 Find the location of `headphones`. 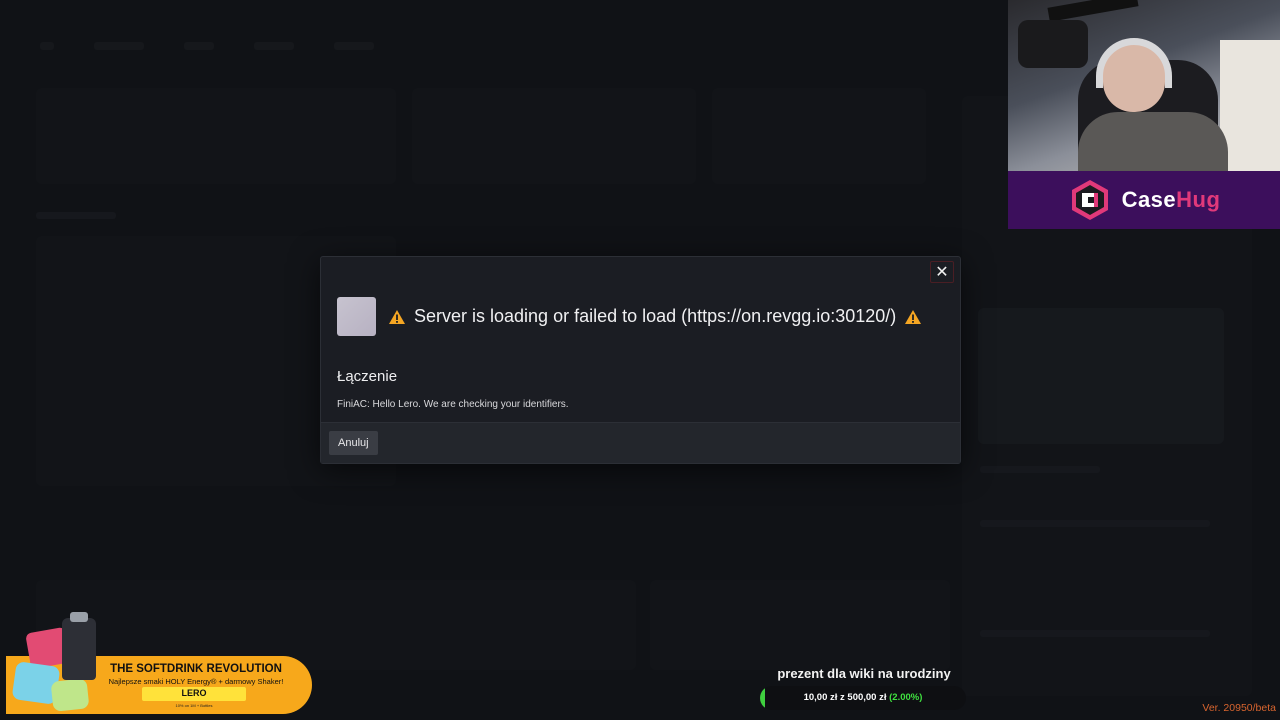

headphones is located at coordinates (1134, 63).